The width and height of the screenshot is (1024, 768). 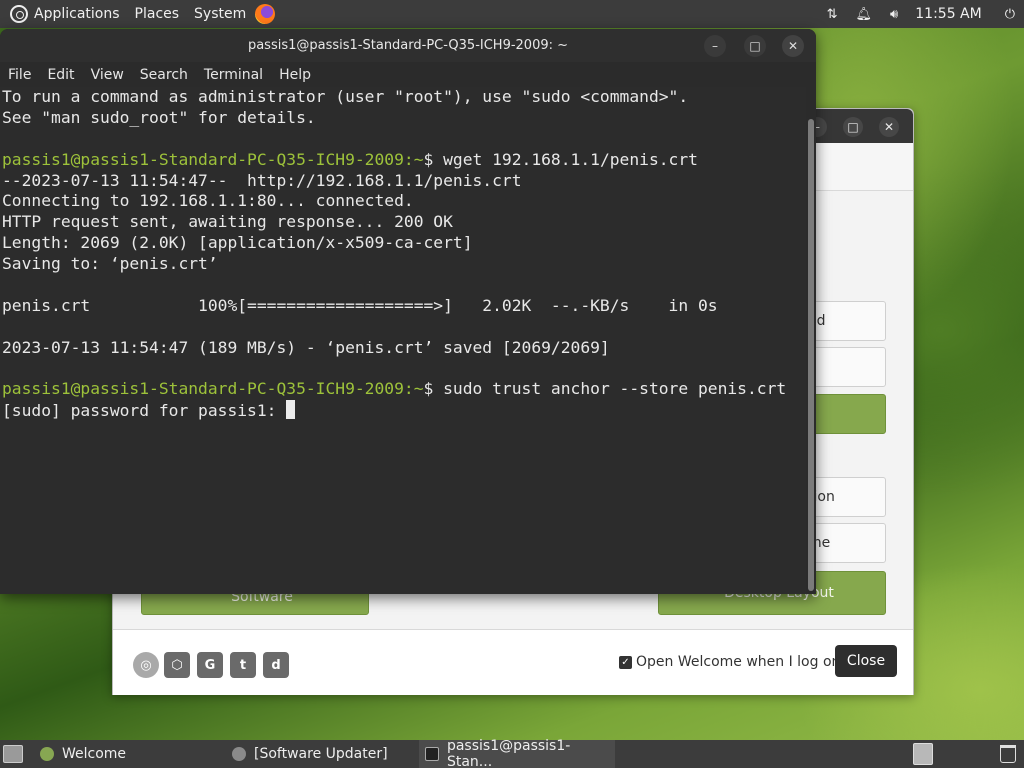 What do you see at coordinates (210, 665) in the screenshot?
I see `github-icon: G` at bounding box center [210, 665].